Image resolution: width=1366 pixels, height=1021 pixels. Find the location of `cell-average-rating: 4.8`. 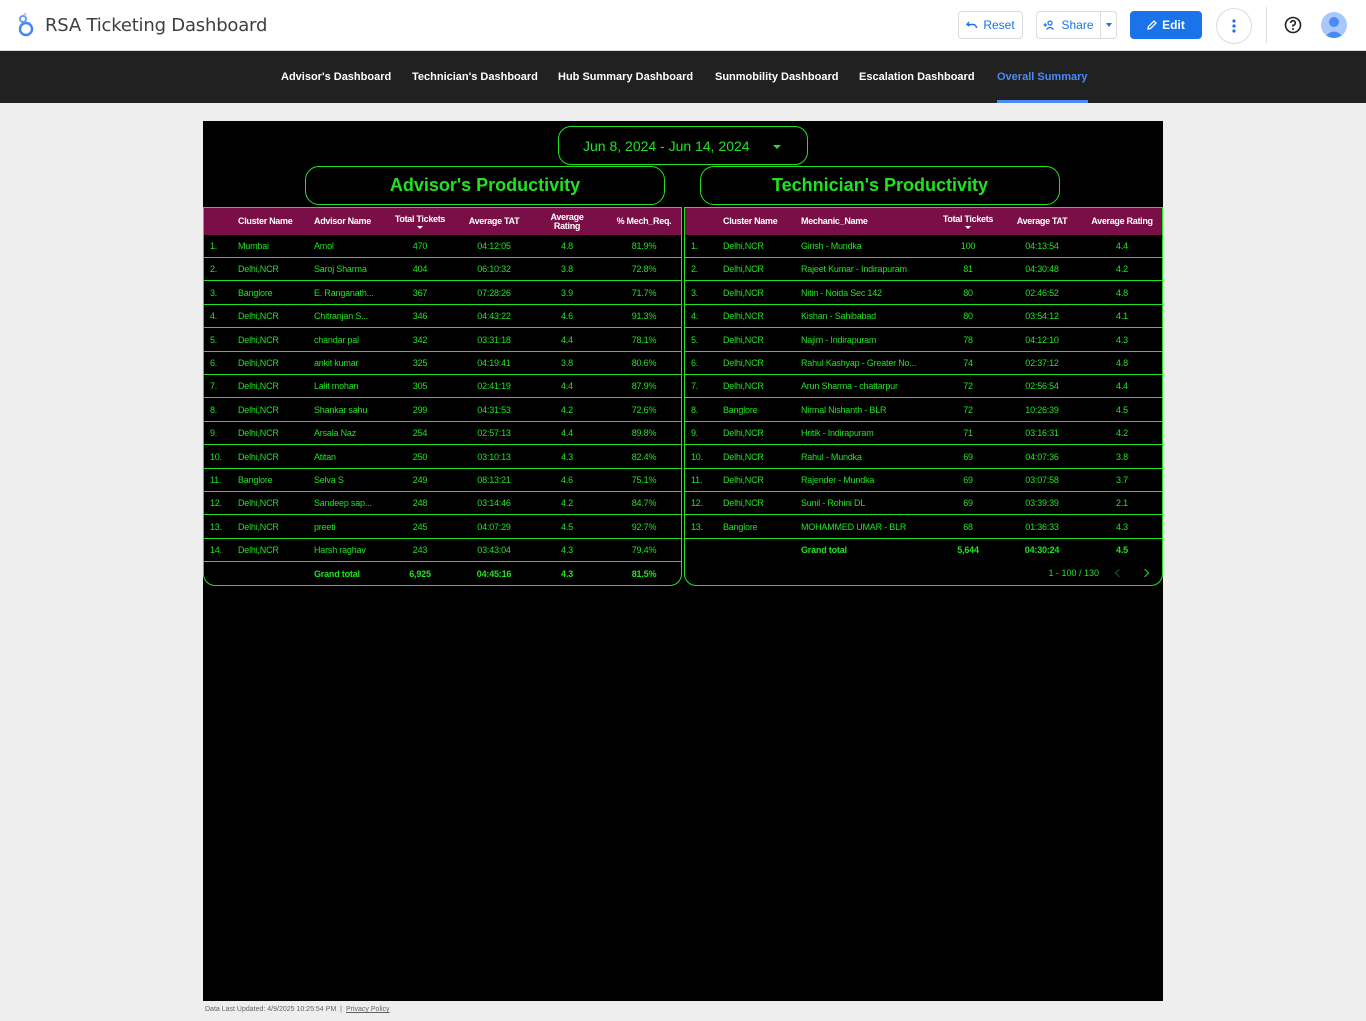

cell-average-rating: 4.8 is located at coordinates (1122, 363).